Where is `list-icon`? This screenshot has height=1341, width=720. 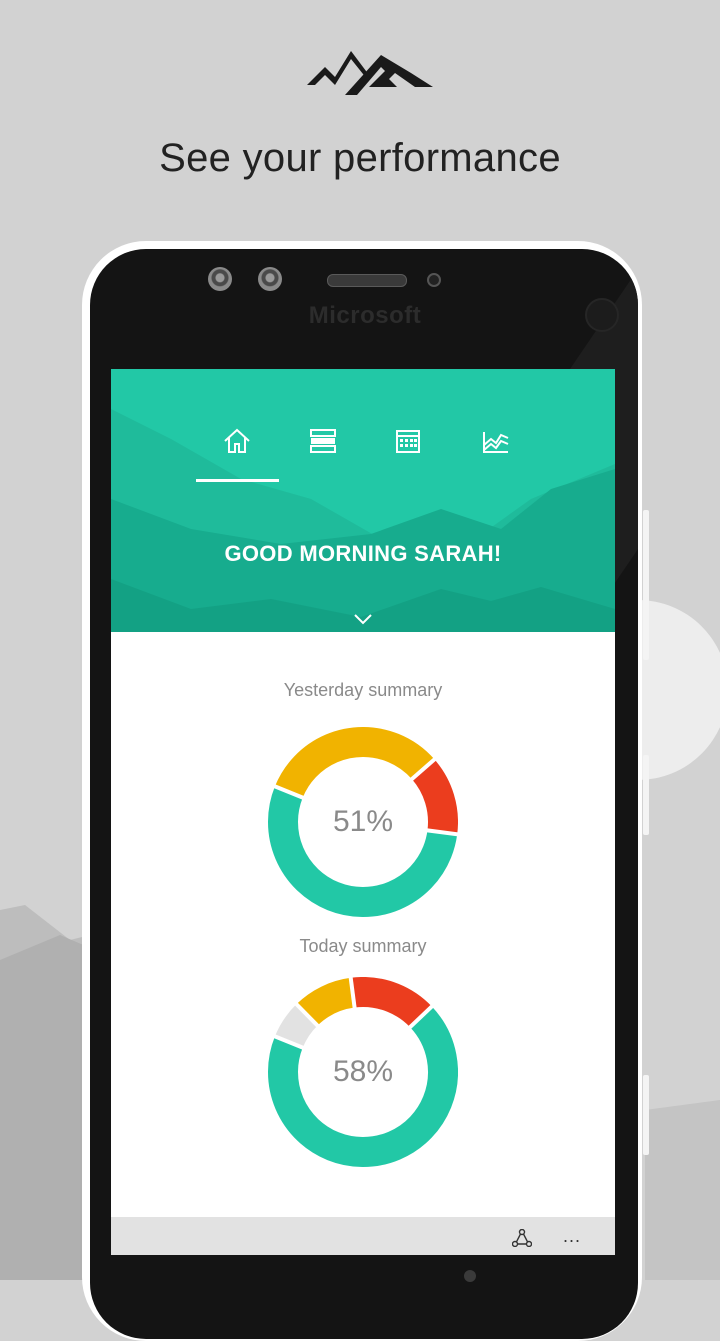
list-icon is located at coordinates (323, 441).